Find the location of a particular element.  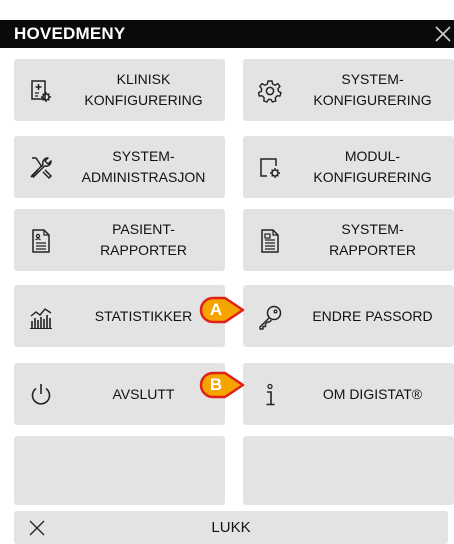

tile-label: AVSLUTT is located at coordinates (143, 393).